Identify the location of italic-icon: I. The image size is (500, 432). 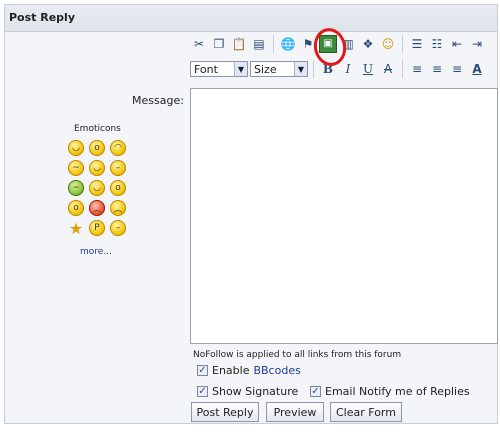
(348, 69).